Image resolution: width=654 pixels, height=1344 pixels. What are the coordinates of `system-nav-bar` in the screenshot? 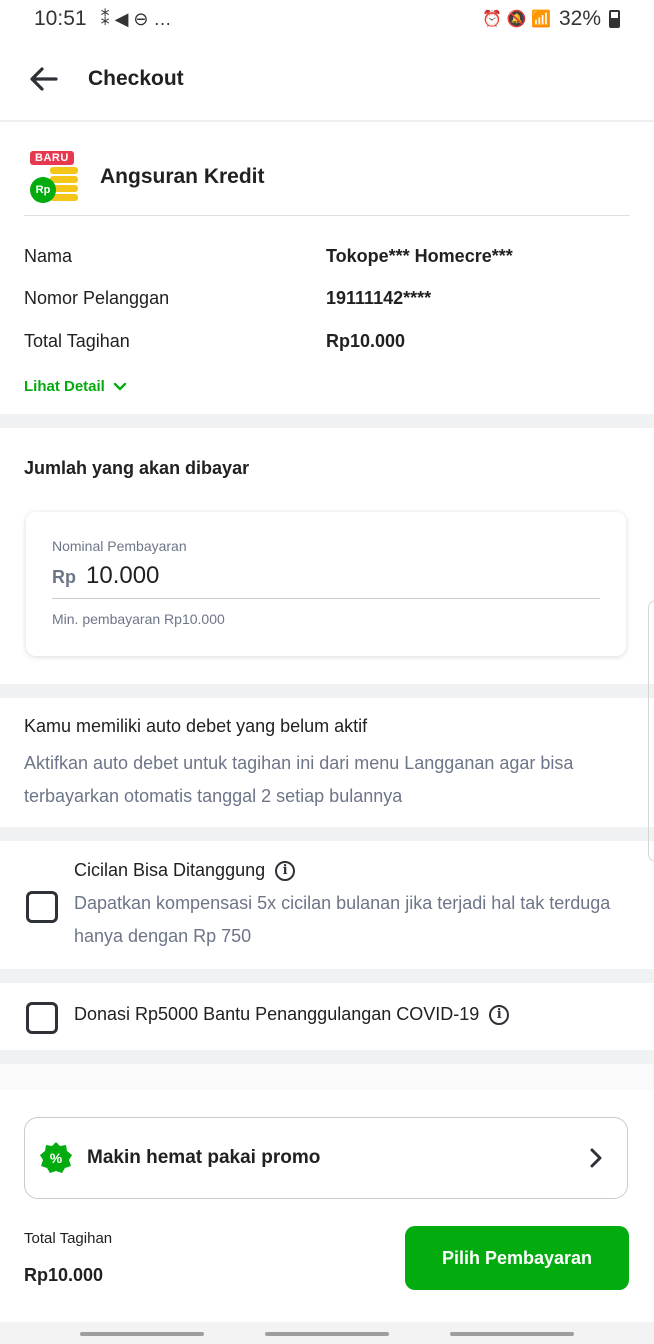 It's located at (327, 1333).